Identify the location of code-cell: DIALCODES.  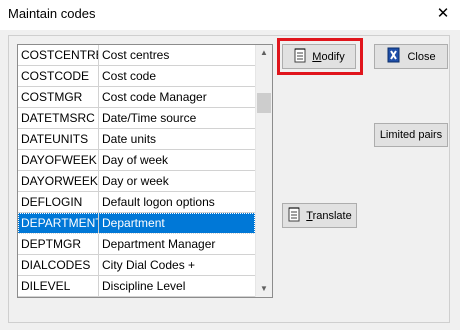
(58, 265).